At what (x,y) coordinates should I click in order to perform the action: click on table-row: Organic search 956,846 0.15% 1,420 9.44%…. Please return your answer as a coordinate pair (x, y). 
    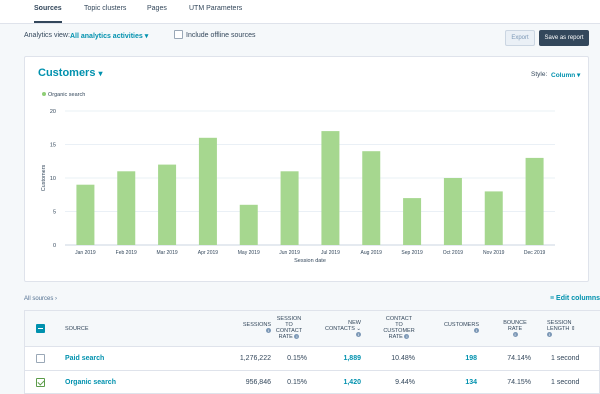
    Looking at the image, I should click on (312, 382).